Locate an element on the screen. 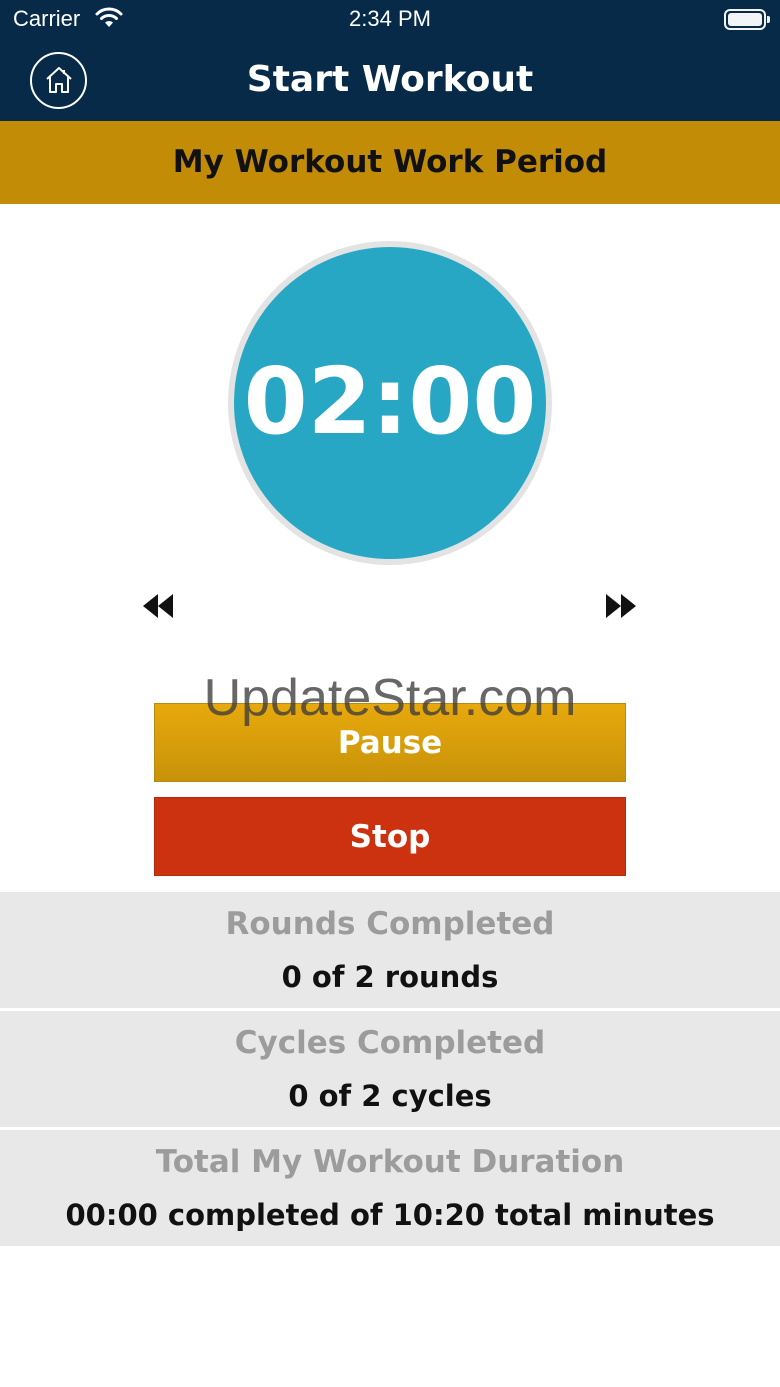 The width and height of the screenshot is (780, 1387). page-title: Start Workout is located at coordinates (390, 79).